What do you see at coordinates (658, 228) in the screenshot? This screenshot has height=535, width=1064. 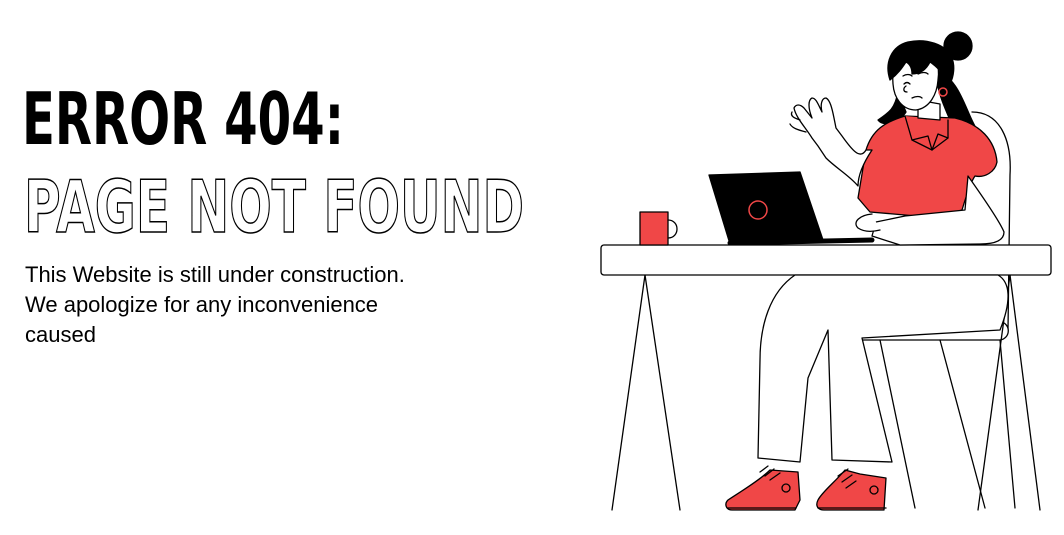 I see `mug` at bounding box center [658, 228].